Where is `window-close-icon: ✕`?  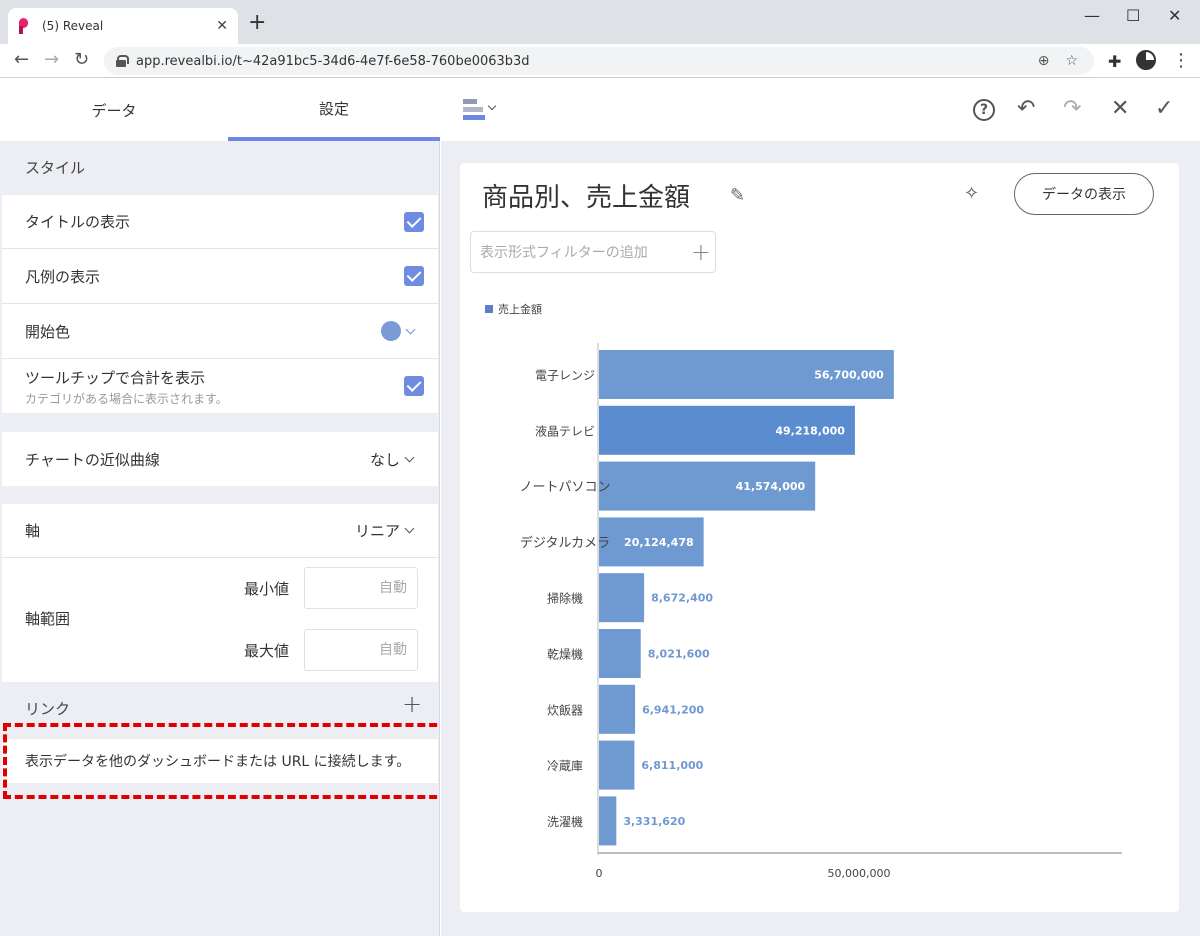
window-close-icon: ✕ is located at coordinates (1174, 15).